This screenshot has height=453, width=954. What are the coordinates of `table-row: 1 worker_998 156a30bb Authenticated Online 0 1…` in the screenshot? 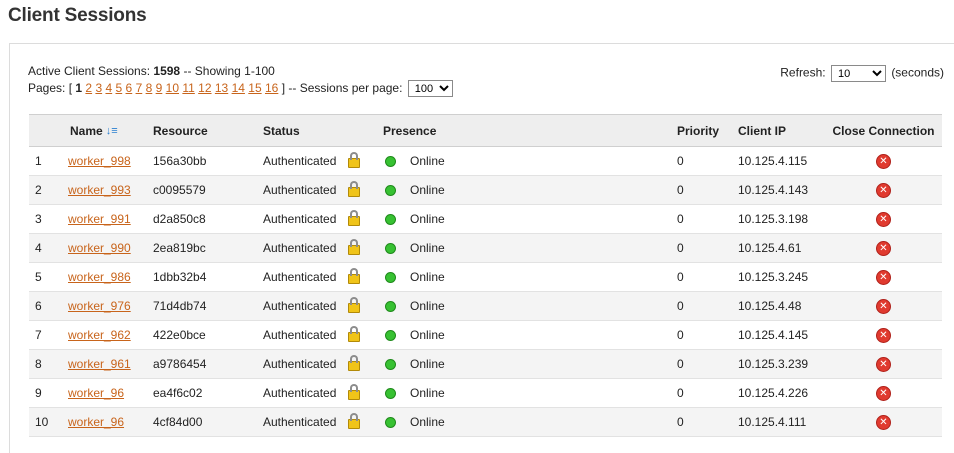 It's located at (485, 161).